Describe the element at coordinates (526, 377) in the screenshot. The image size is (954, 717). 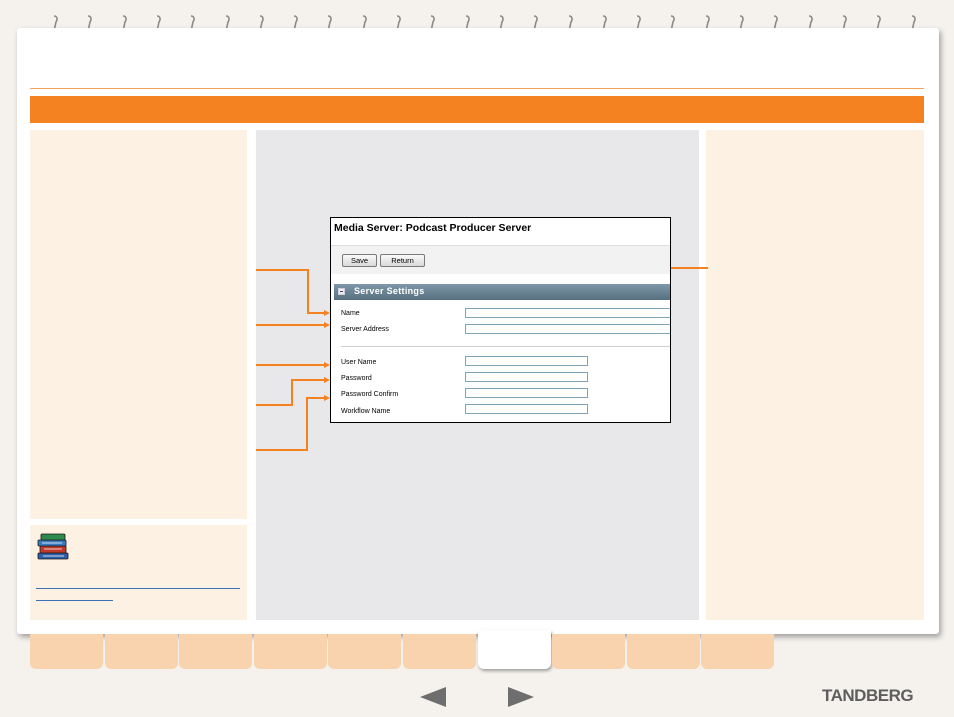
I see `password-field` at that location.